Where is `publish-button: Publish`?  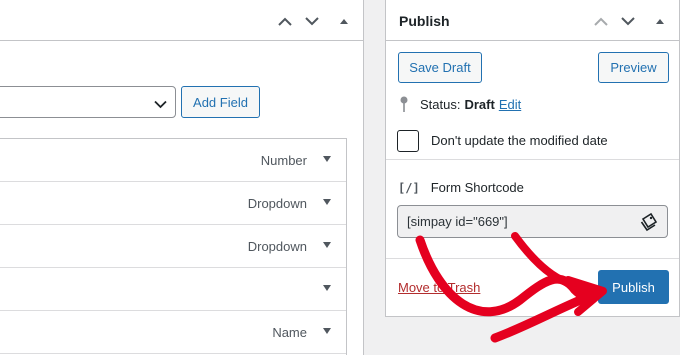
publish-button: Publish is located at coordinates (633, 287).